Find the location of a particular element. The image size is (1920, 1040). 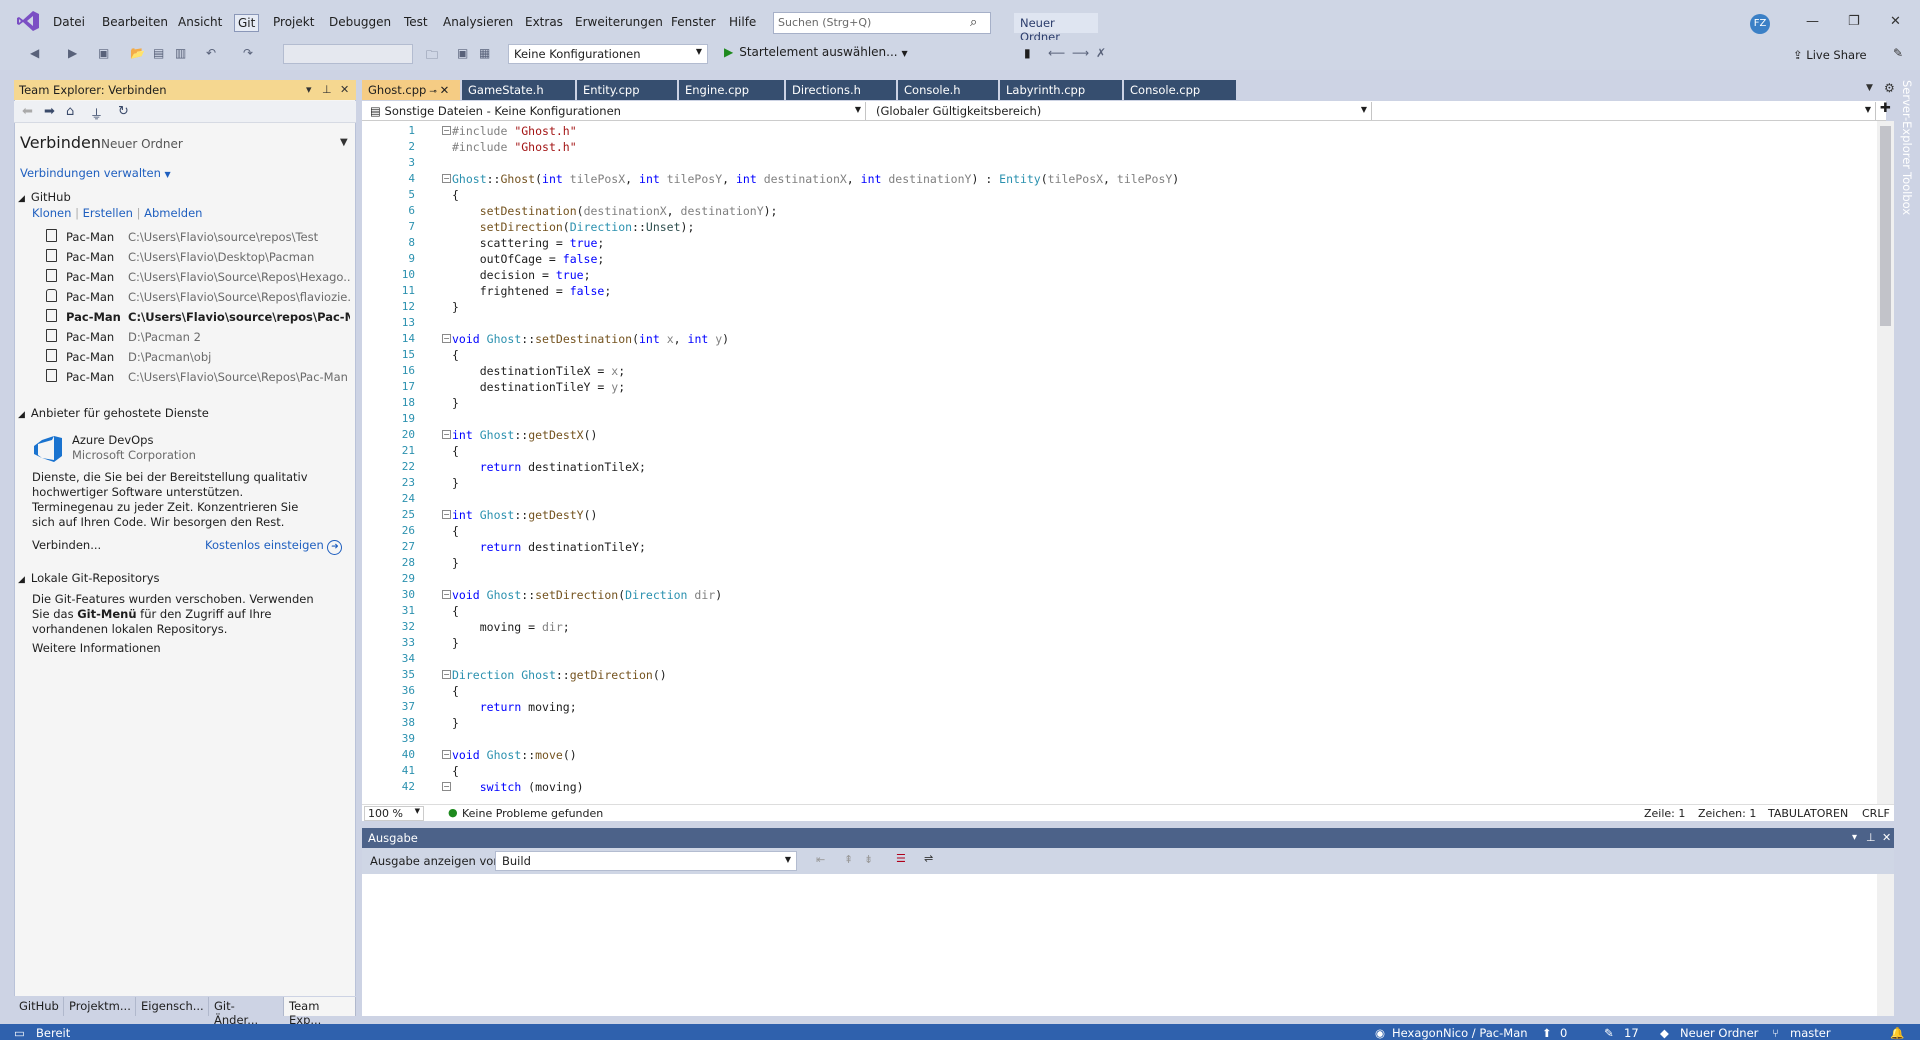

repo-name: HexagonNico / Pac-Man is located at coordinates (1460, 1033).